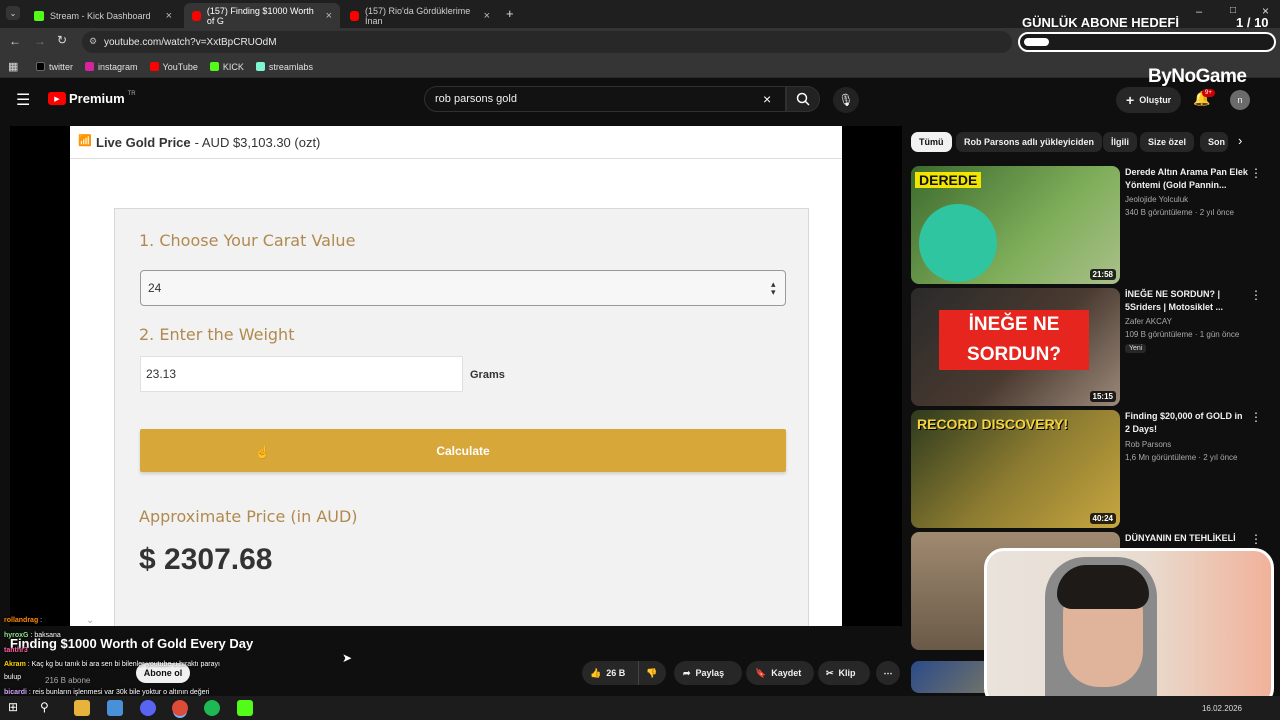 The image size is (1280, 720). Describe the element at coordinates (245, 708) in the screenshot. I see `kick-app-icon` at that location.